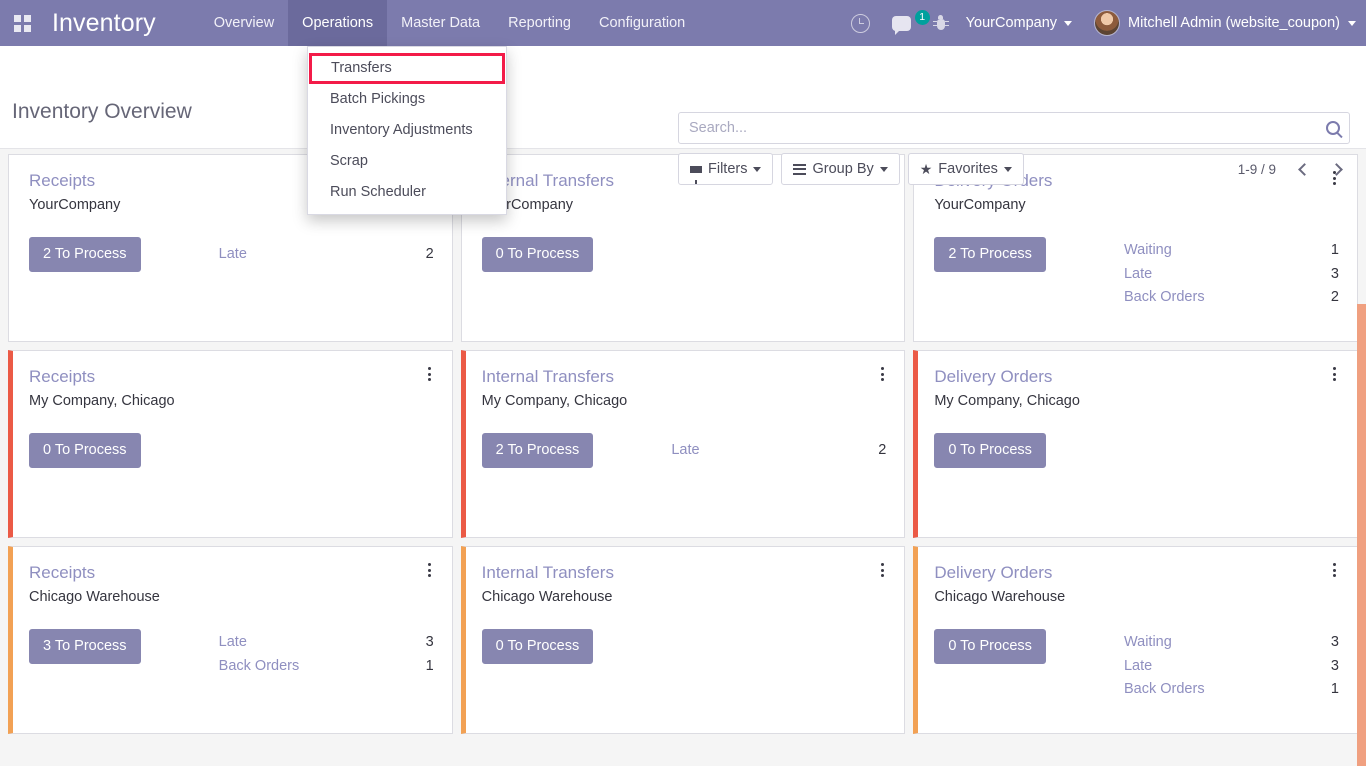  What do you see at coordinates (407, 192) in the screenshot?
I see `dropdown-item-run-scheduler: Run Scheduler` at bounding box center [407, 192].